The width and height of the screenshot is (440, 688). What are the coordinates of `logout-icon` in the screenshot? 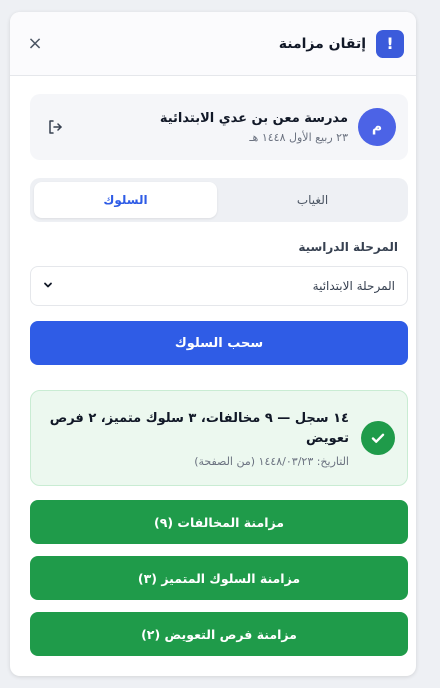 It's located at (55, 127).